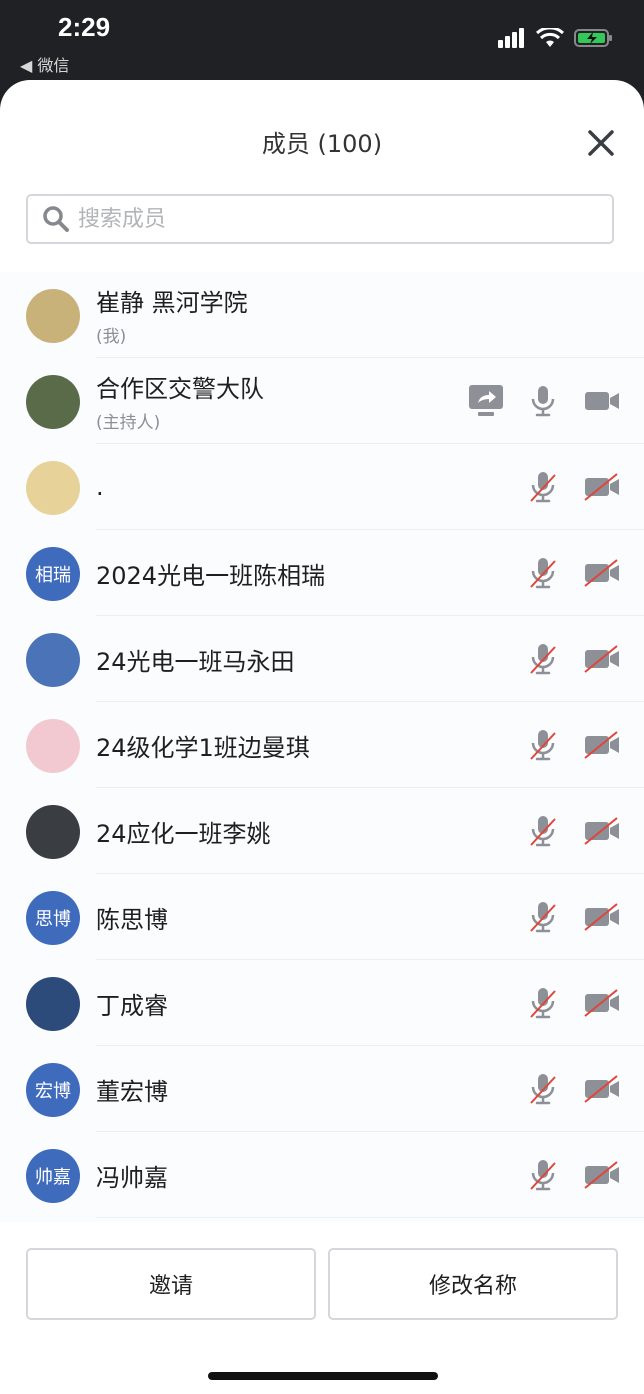 This screenshot has height=1394, width=644. I want to click on member-name: 董宏博, so click(132, 1091).